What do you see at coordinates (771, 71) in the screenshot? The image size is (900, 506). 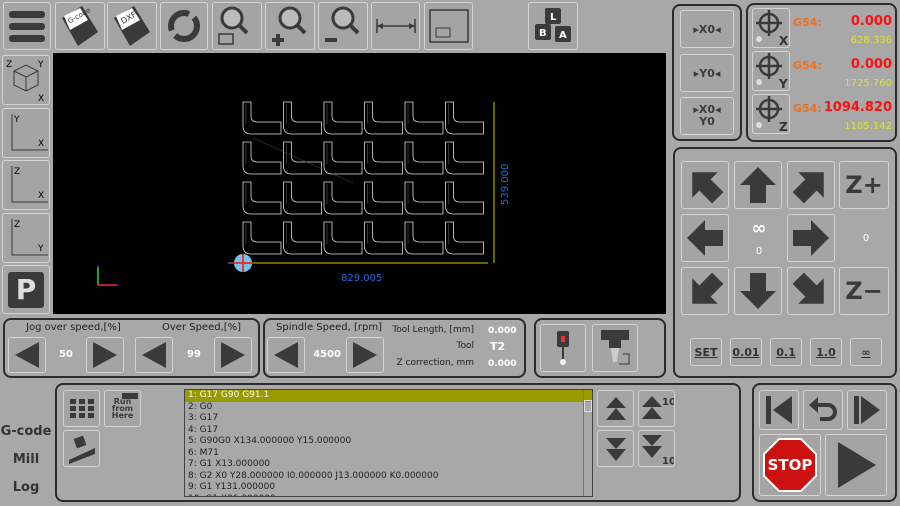 I see `set-y-button: Y` at bounding box center [771, 71].